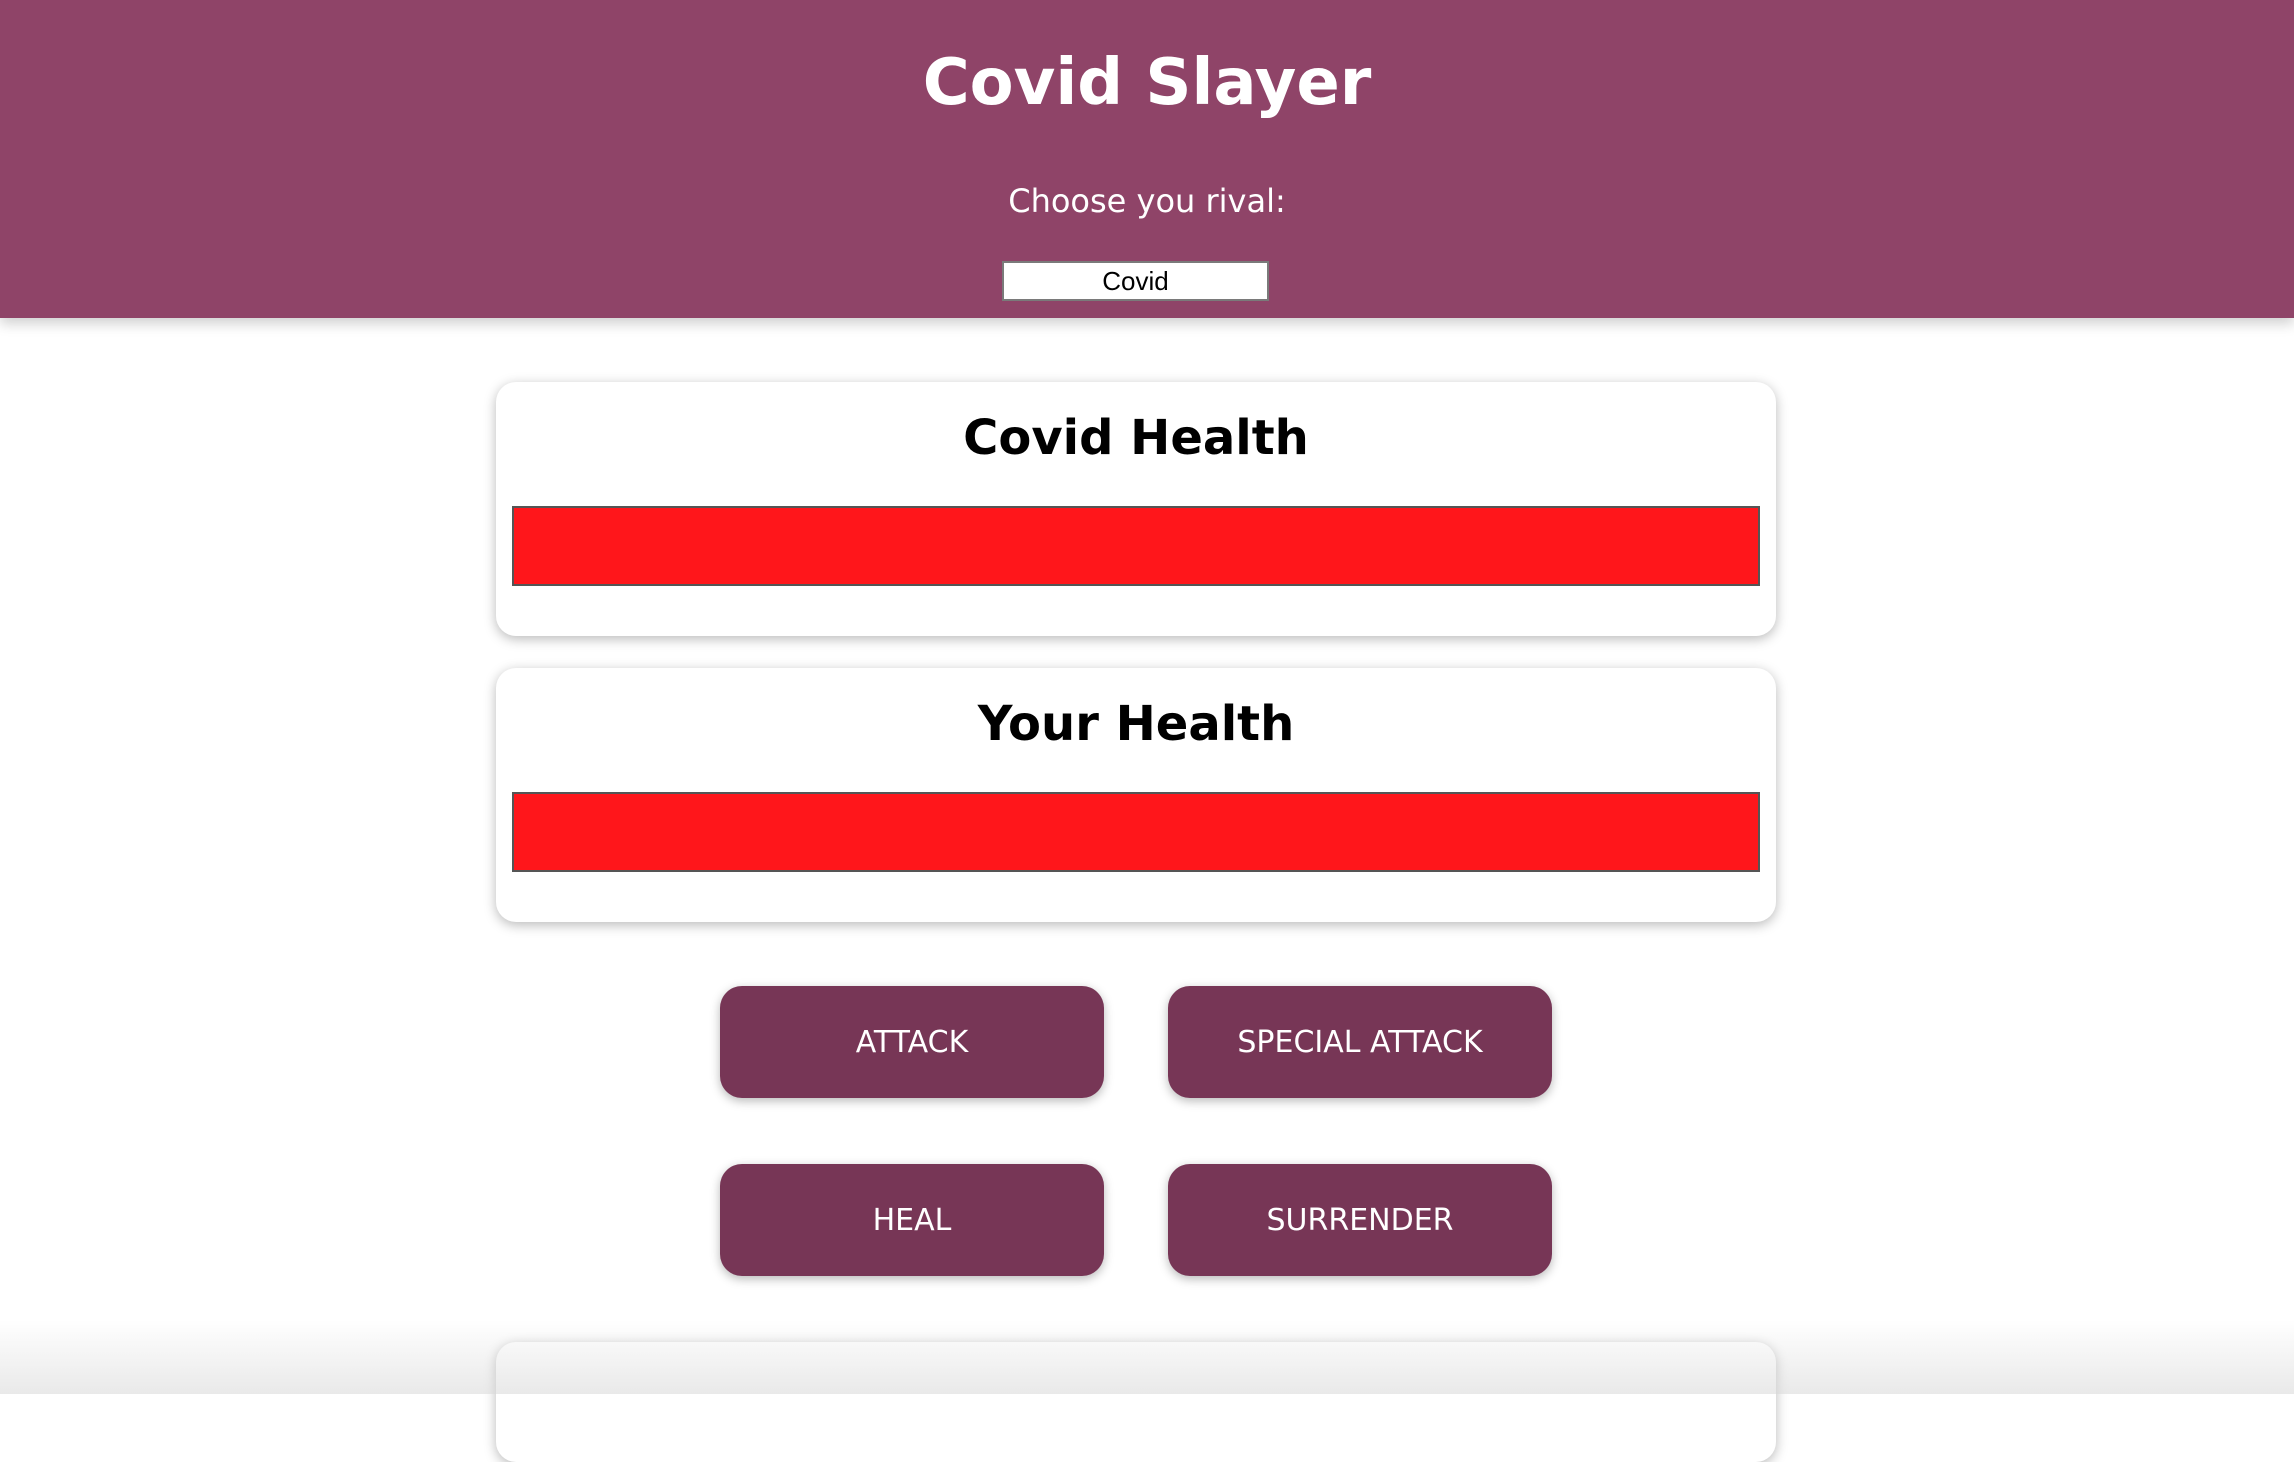 This screenshot has width=2294, height=1462. I want to click on battle-log-card, so click(1136, 1402).